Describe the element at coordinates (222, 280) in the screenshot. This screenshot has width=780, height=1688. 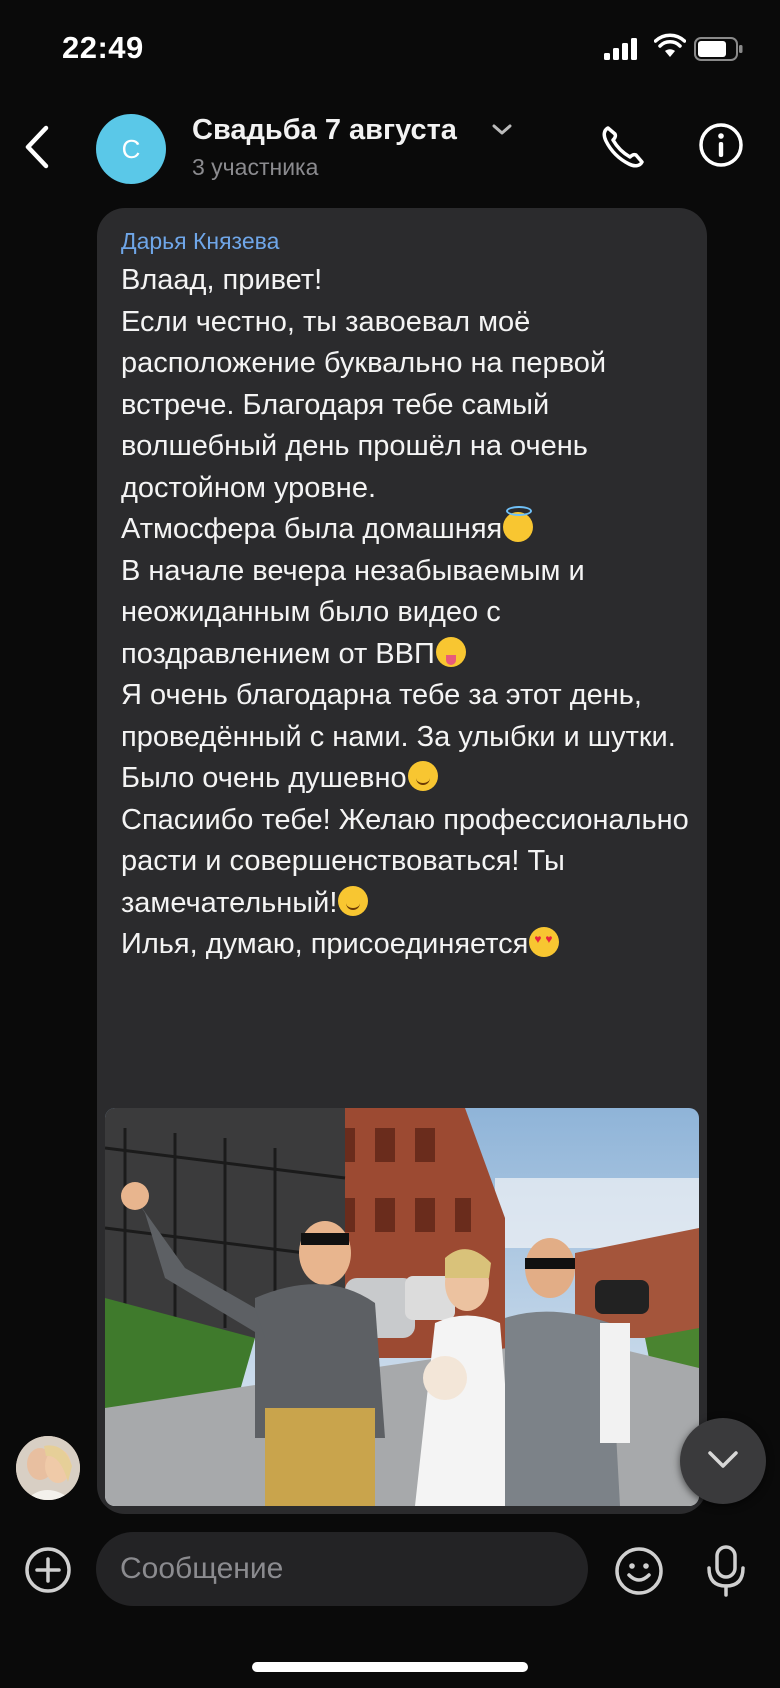
I see `message-line: Влаад, привет!` at that location.